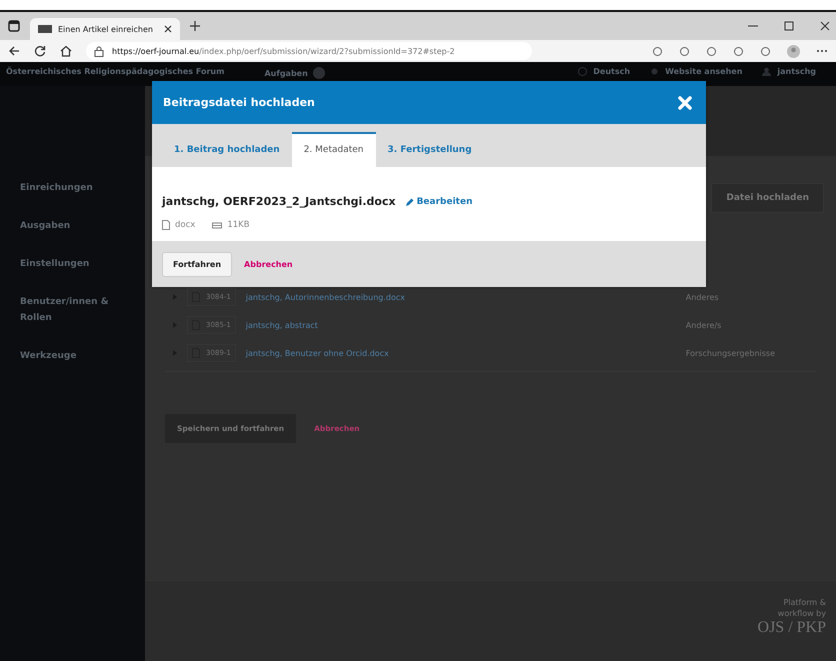  Describe the element at coordinates (704, 325) in the screenshot. I see `file-type: Andere/s` at that location.